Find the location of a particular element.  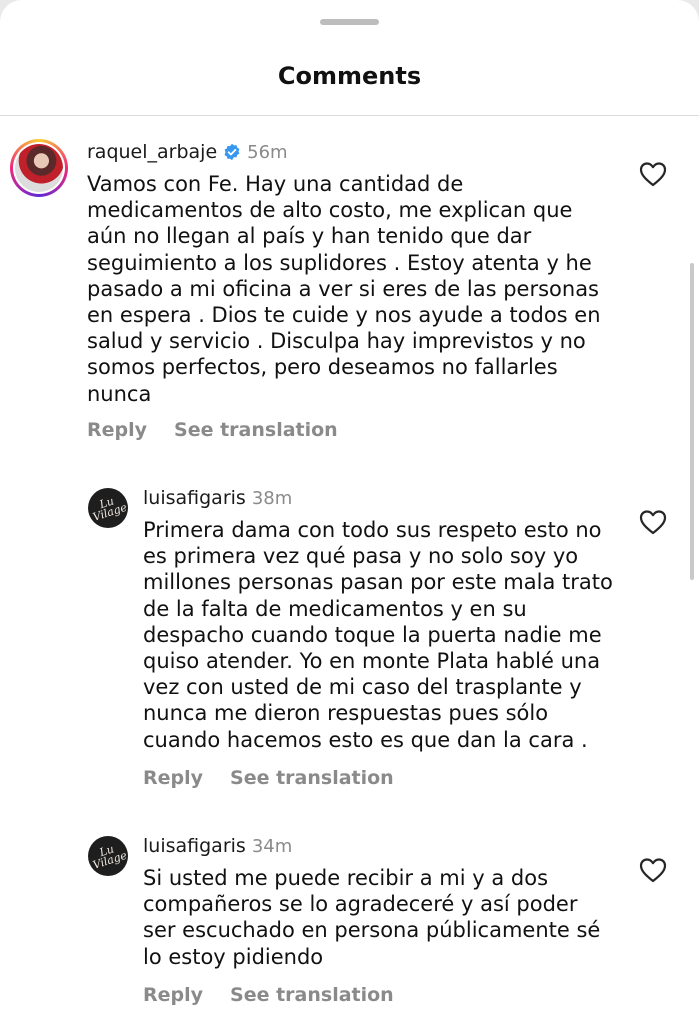

profile-photo-icon is located at coordinates (39, 168).